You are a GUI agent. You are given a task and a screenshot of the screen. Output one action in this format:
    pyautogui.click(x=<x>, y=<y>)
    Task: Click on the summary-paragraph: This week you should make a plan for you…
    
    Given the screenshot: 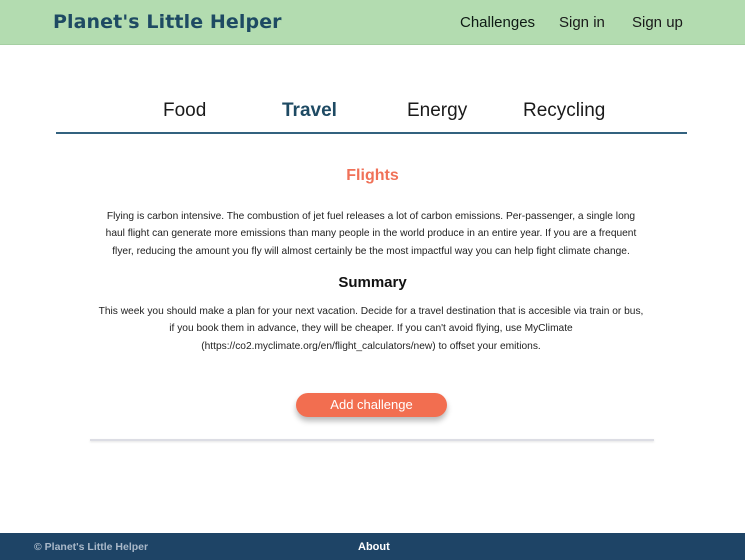 What is the action you would take?
    pyautogui.click(x=371, y=329)
    